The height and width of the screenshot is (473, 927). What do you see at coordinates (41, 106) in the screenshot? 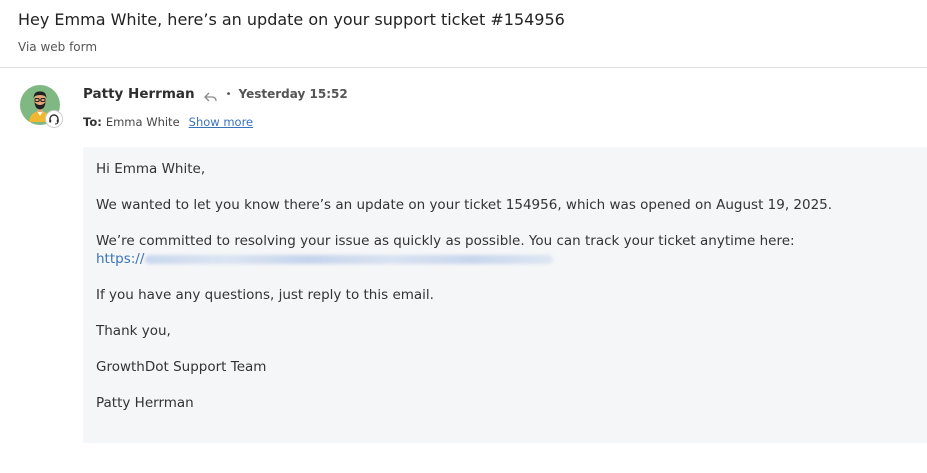
I see `avatar` at bounding box center [41, 106].